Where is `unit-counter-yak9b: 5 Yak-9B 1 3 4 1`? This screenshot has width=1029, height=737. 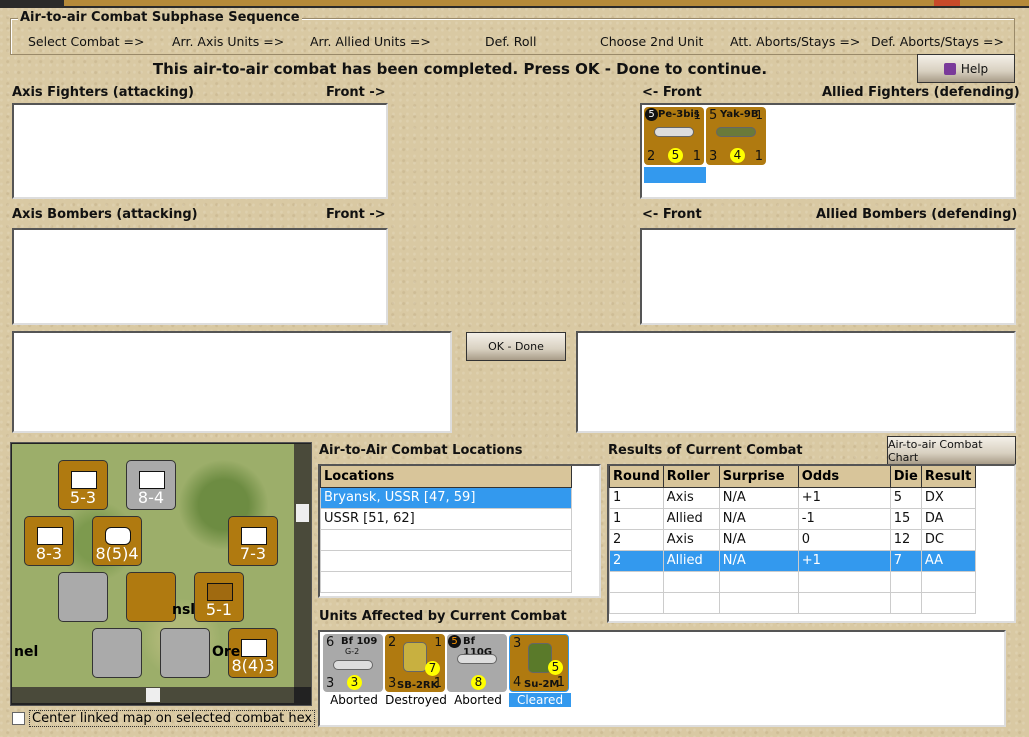 unit-counter-yak9b: 5 Yak-9B 1 3 4 1 is located at coordinates (736, 136).